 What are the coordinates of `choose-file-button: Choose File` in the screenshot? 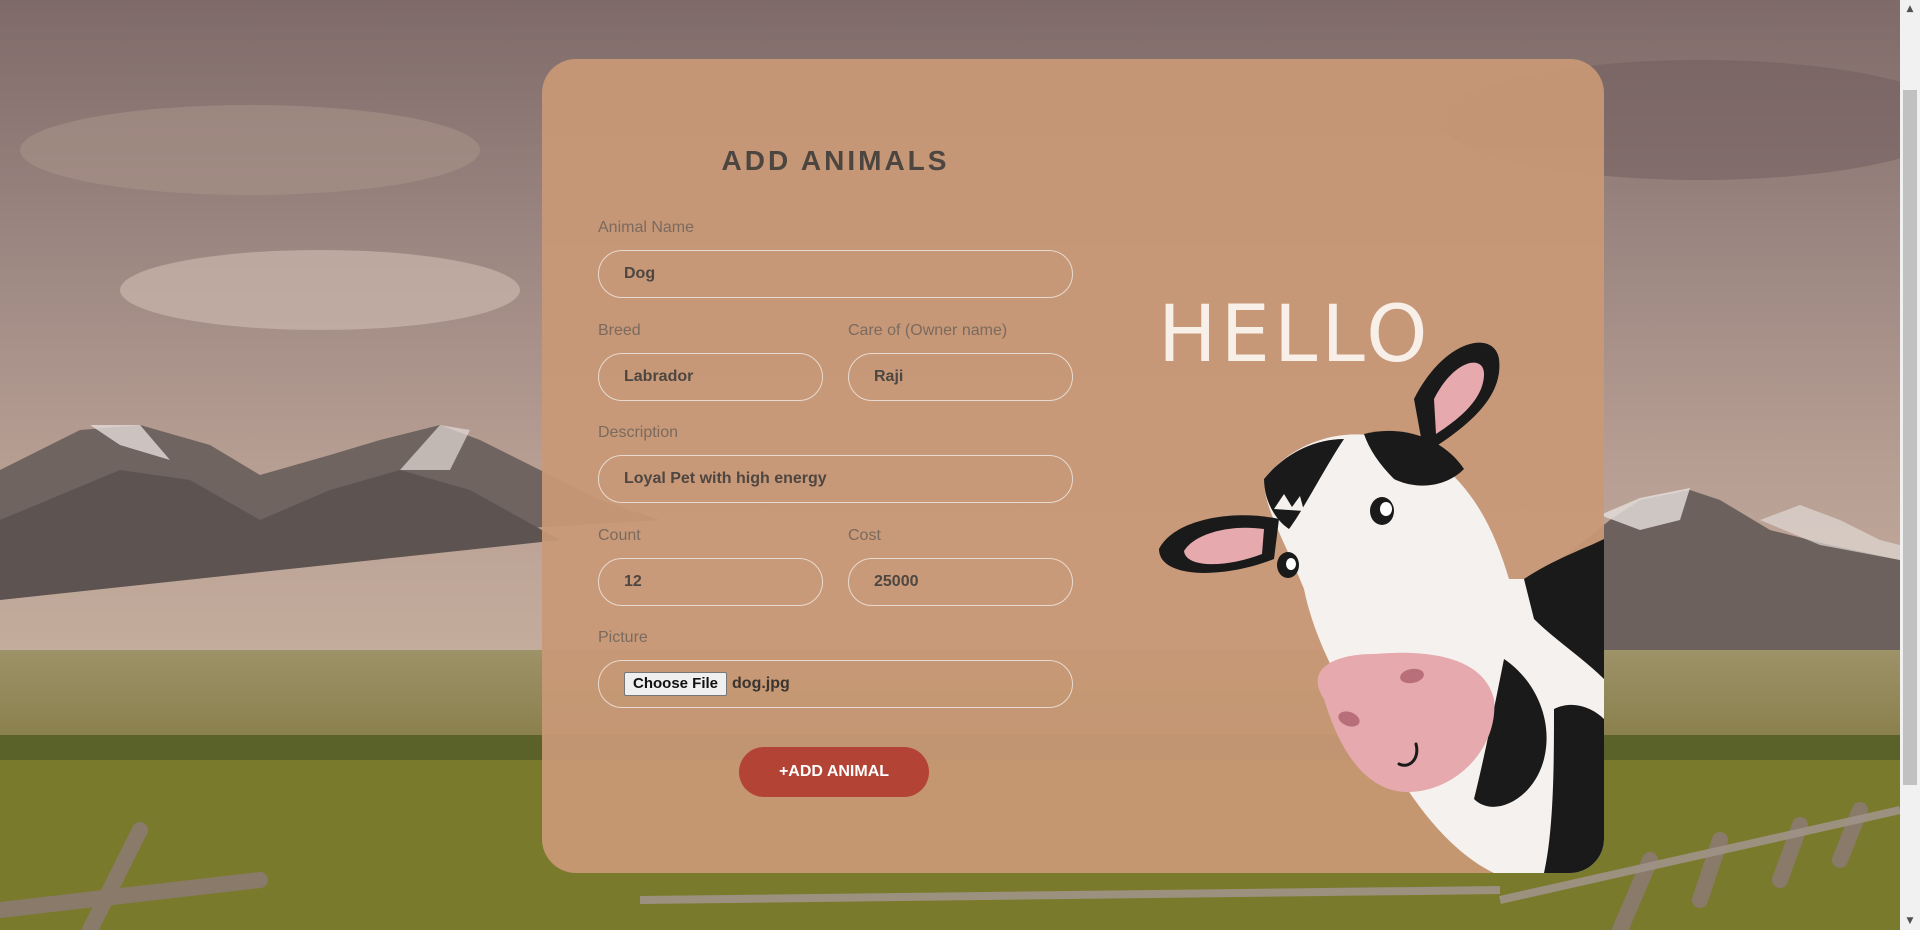 It's located at (676, 684).